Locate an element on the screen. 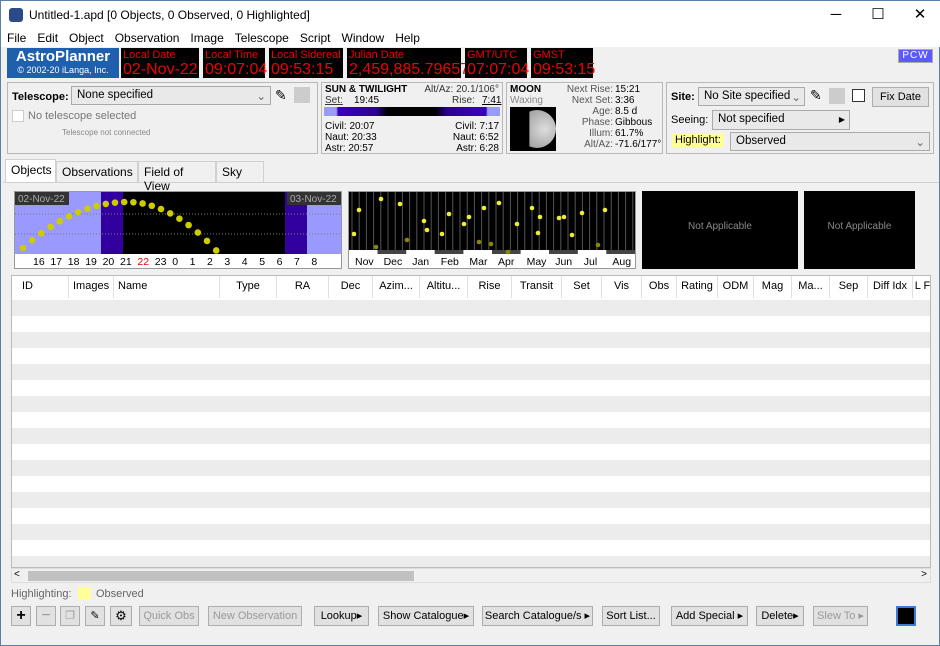 Image resolution: width=940 pixels, height=646 pixels. moon-row: Next Rise: 15:21 is located at coordinates (609, 89).